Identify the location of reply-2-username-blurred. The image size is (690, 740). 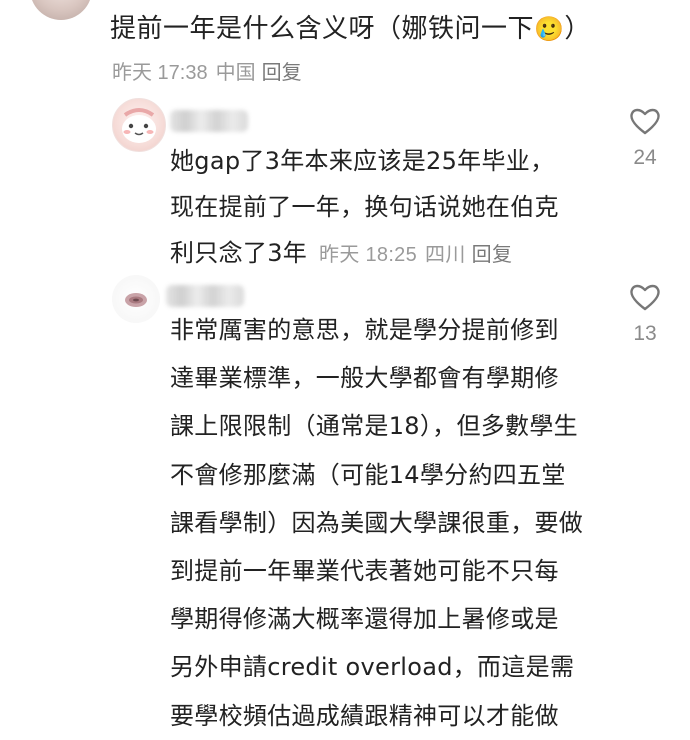
(205, 296).